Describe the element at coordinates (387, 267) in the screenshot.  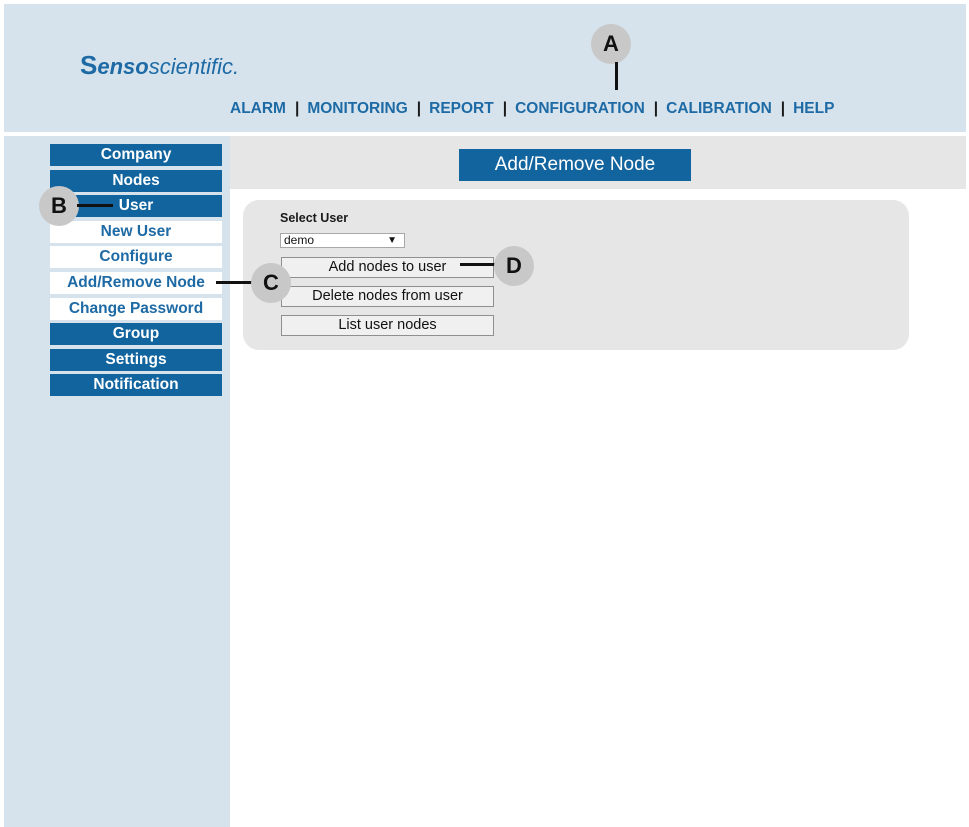
I see `add-nodes-button: Add nodes to user` at that location.